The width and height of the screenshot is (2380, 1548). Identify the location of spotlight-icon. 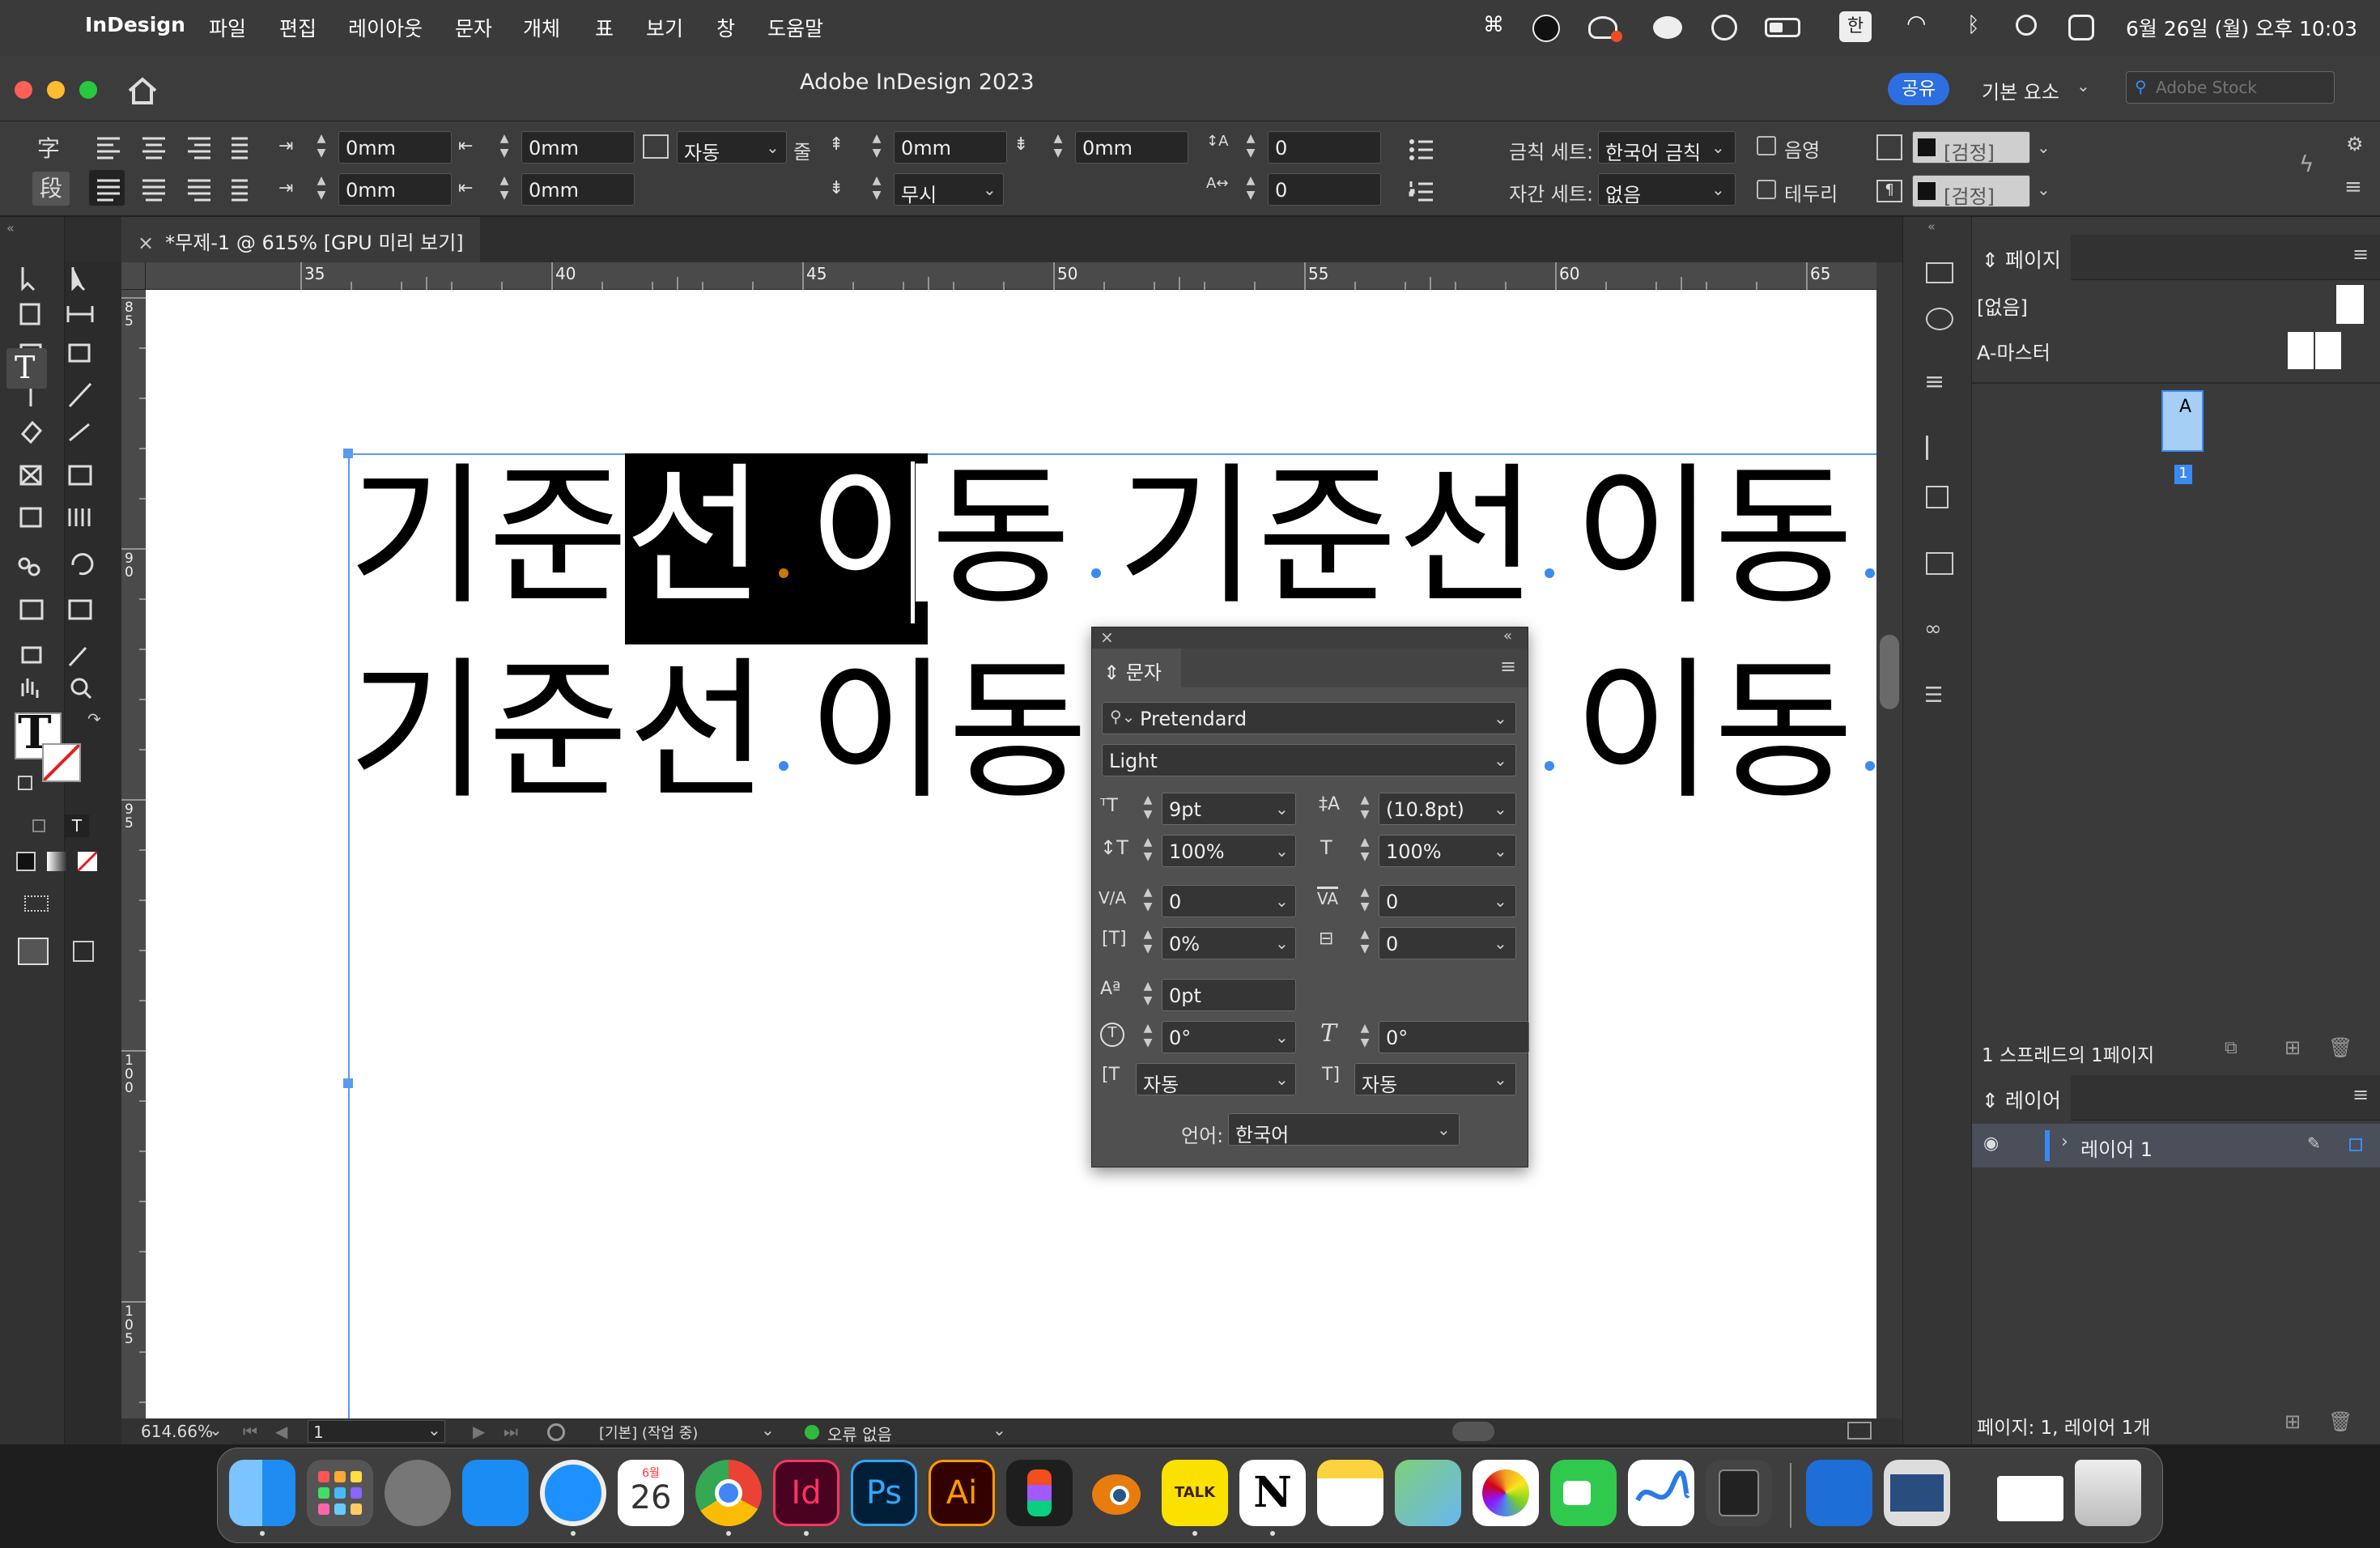
(2027, 25).